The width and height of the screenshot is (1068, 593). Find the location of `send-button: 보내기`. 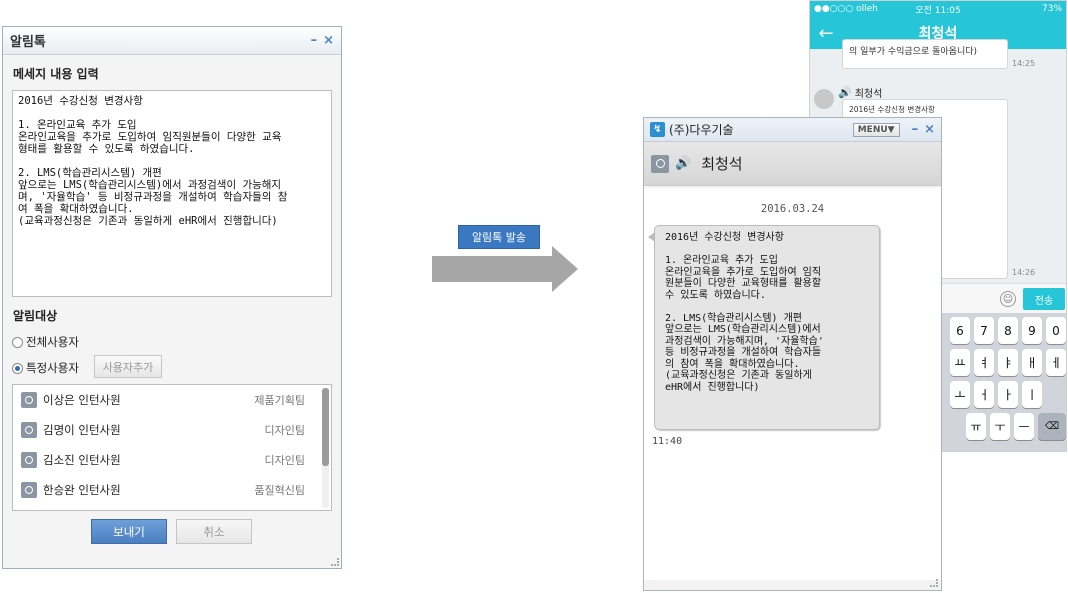

send-button: 보내기 is located at coordinates (129, 531).